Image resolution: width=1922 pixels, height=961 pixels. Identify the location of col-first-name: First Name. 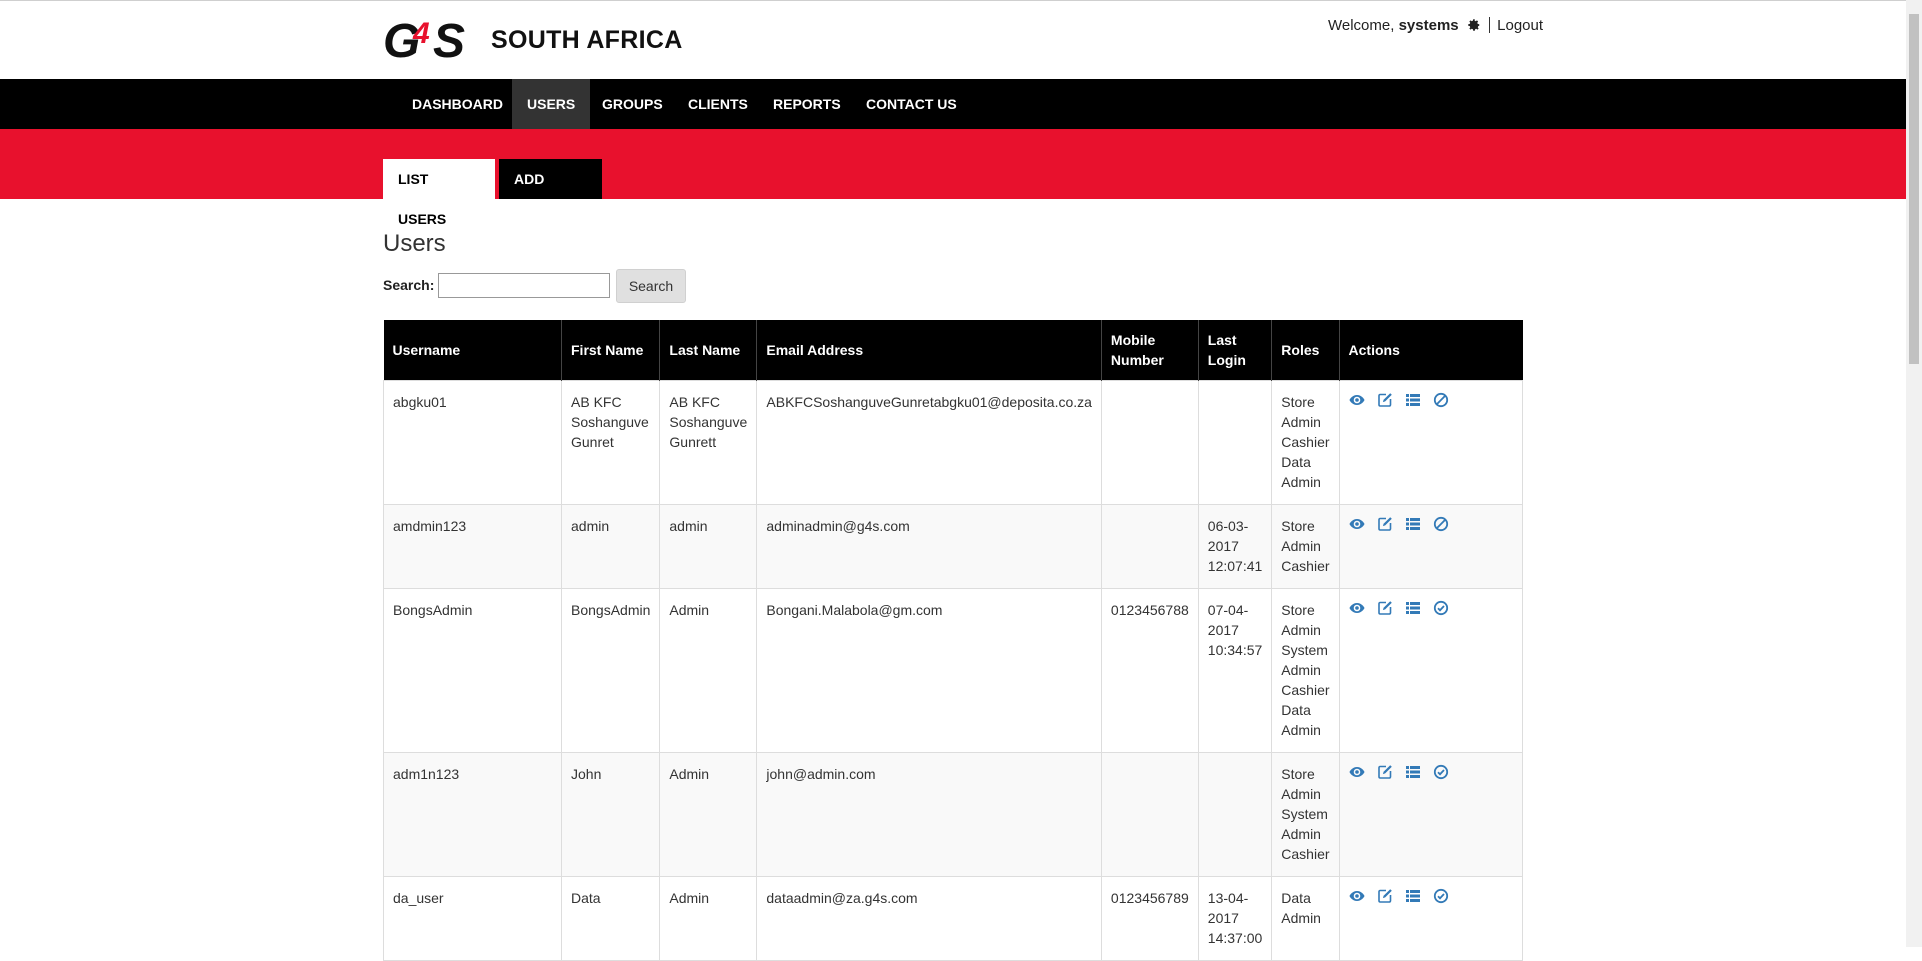
(610, 350).